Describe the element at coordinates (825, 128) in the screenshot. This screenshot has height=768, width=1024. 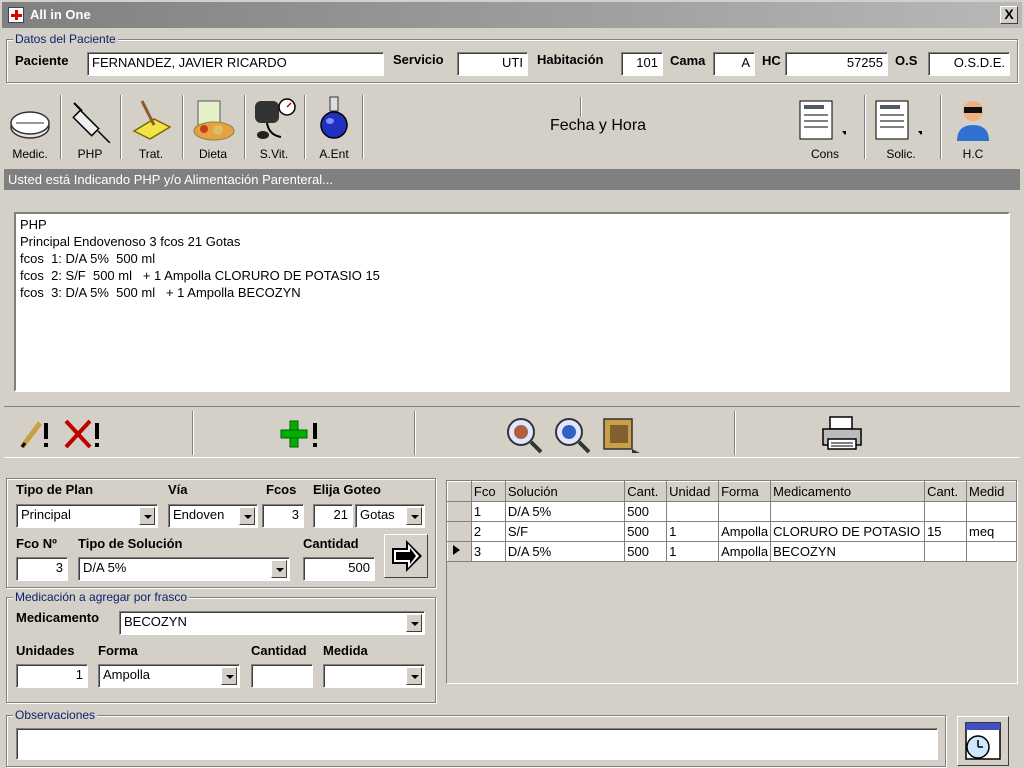
I see `cons-button: Cons` at that location.